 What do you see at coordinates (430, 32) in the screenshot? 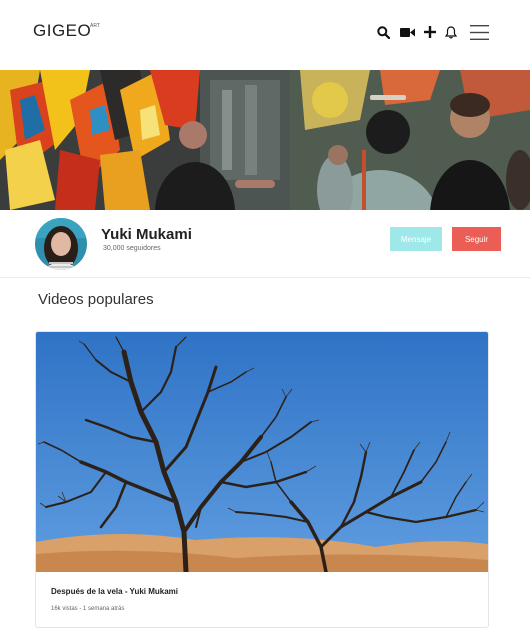
I see `plus-icon` at bounding box center [430, 32].